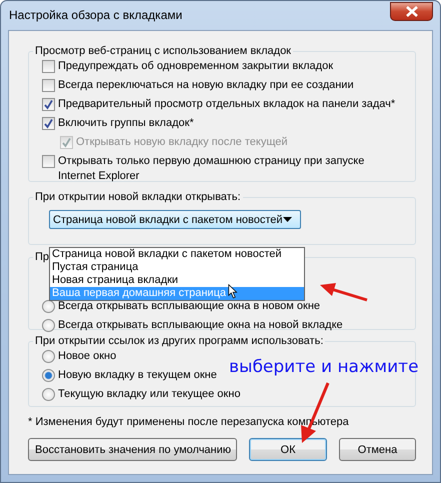  Describe the element at coordinates (177, 280) in the screenshot. I see `dropdown-option: Новая страница вкладки` at that location.